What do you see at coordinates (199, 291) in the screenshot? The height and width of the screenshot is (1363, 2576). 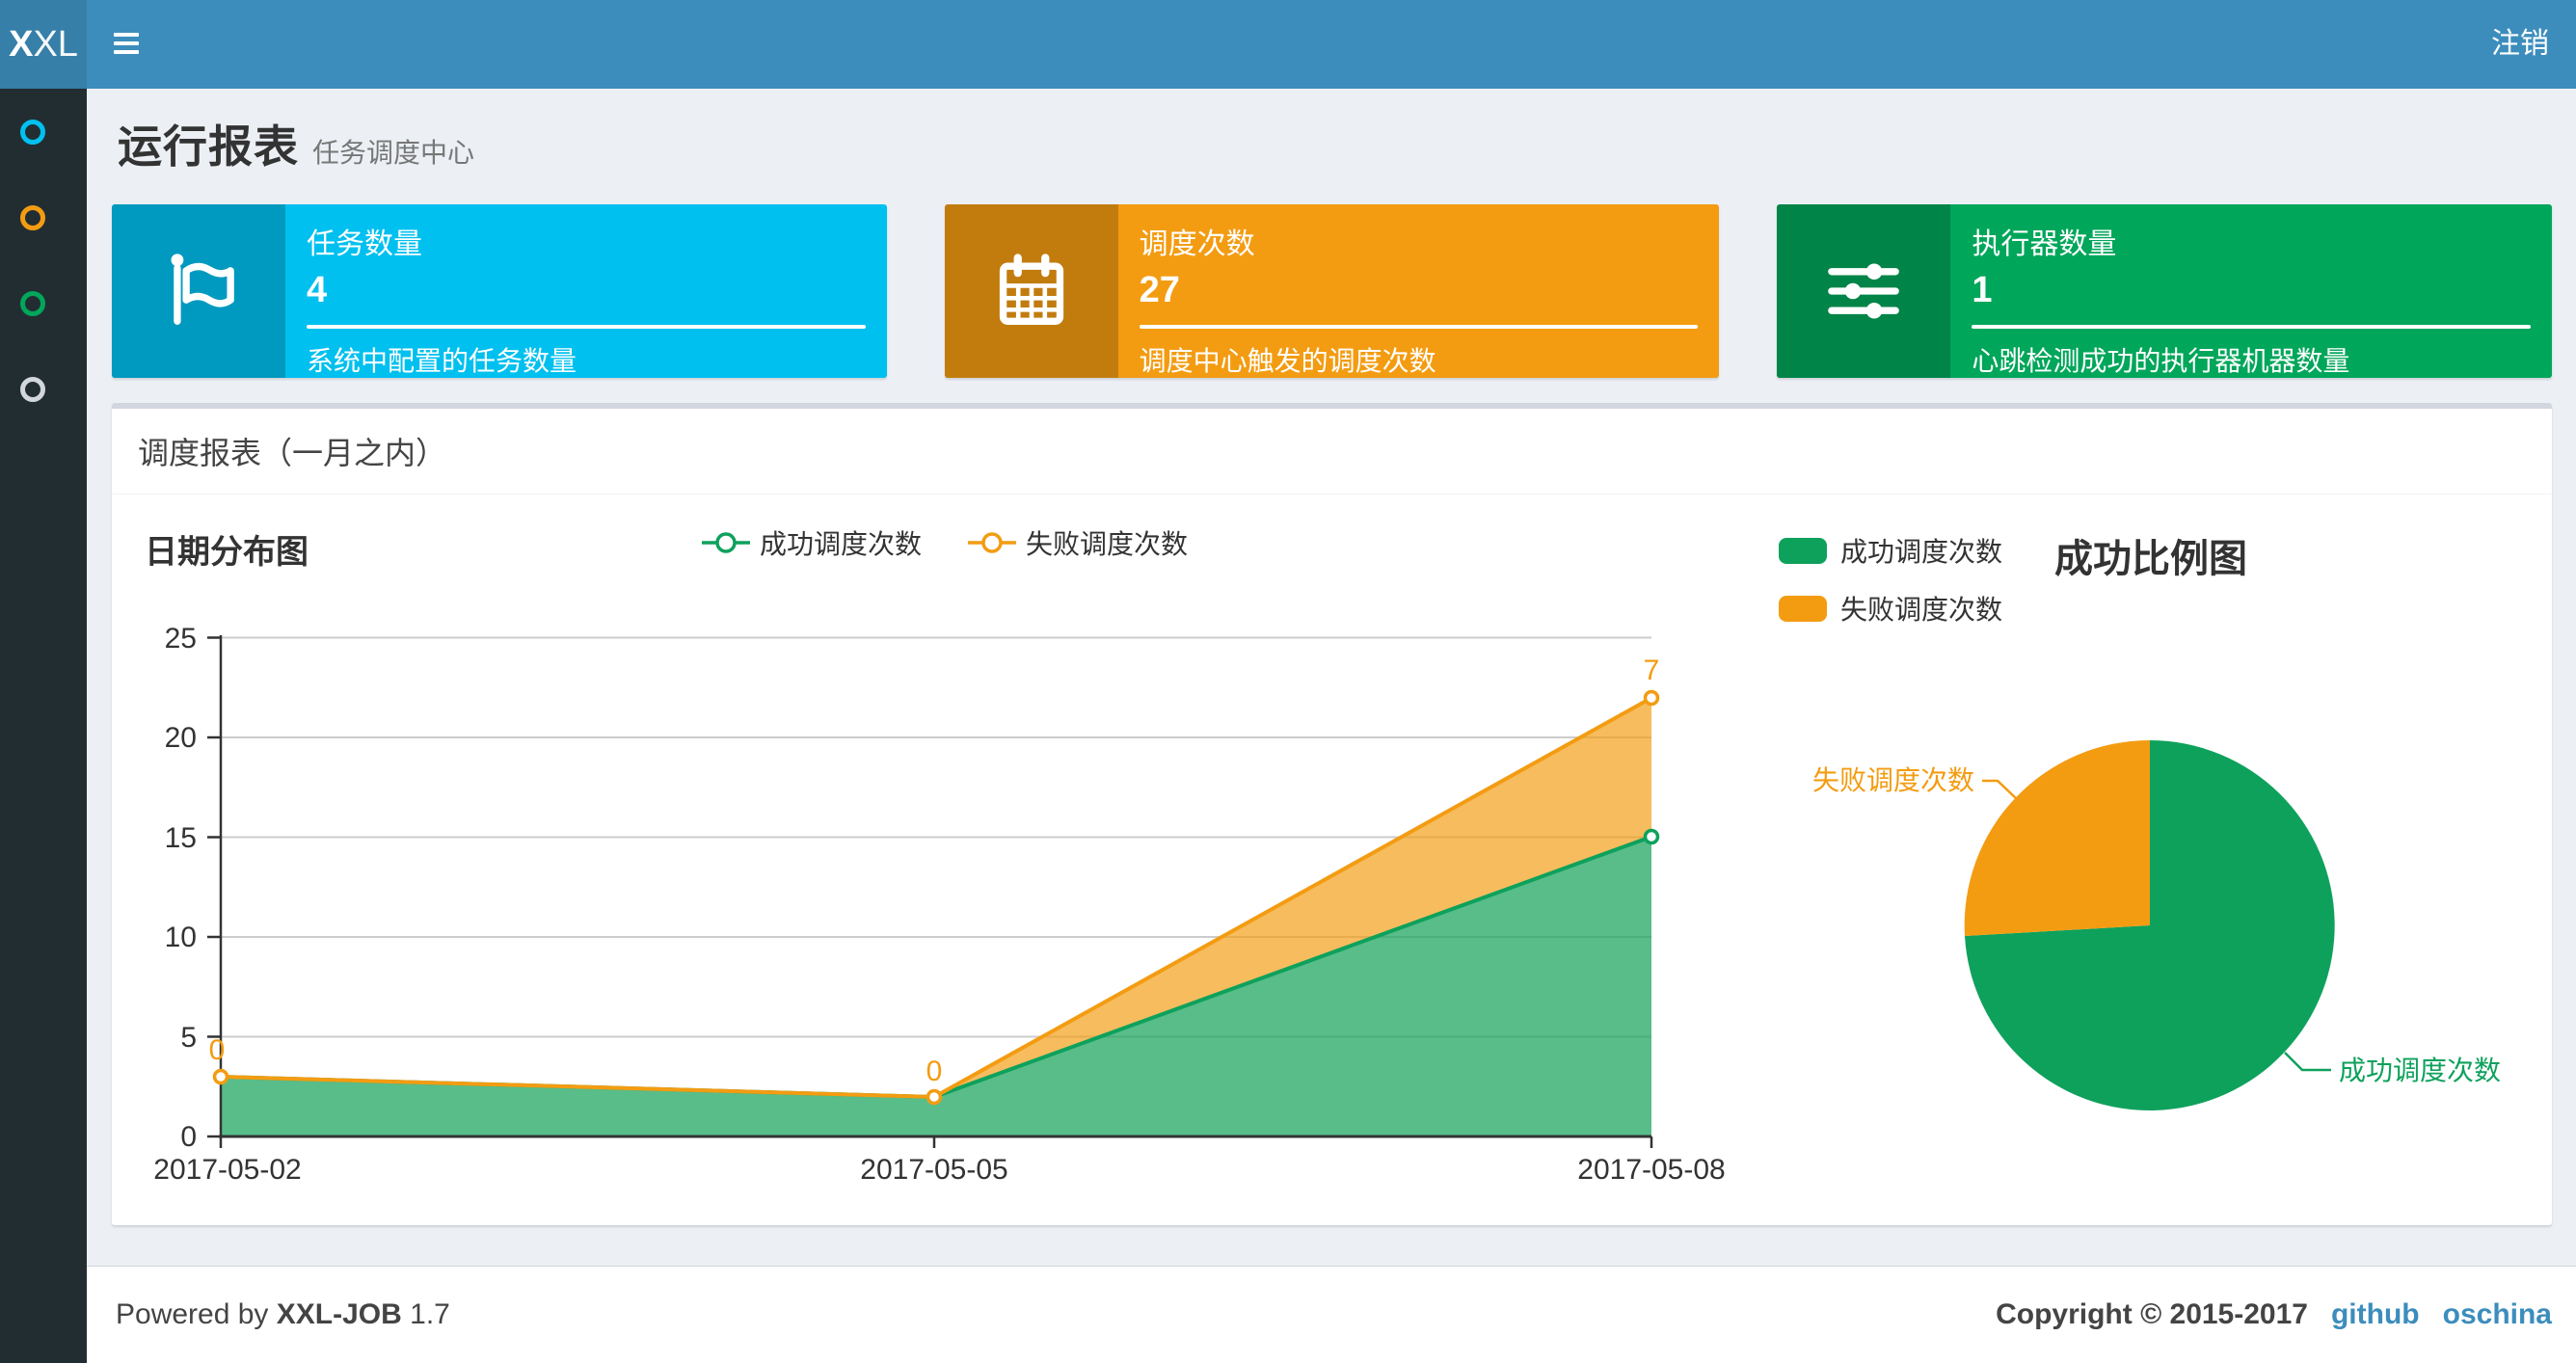 I see `flag-icon` at bounding box center [199, 291].